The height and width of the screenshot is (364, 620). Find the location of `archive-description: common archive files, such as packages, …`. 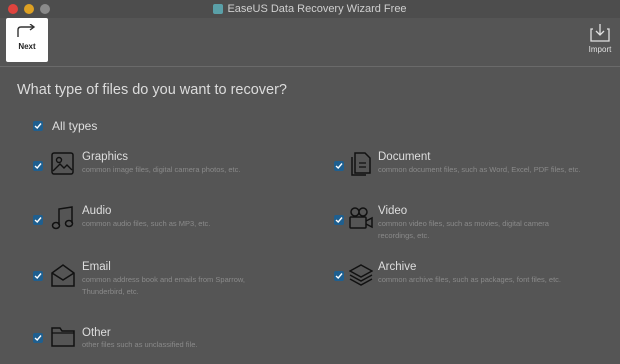

archive-description: common archive files, such as packages, … is located at coordinates (469, 279).